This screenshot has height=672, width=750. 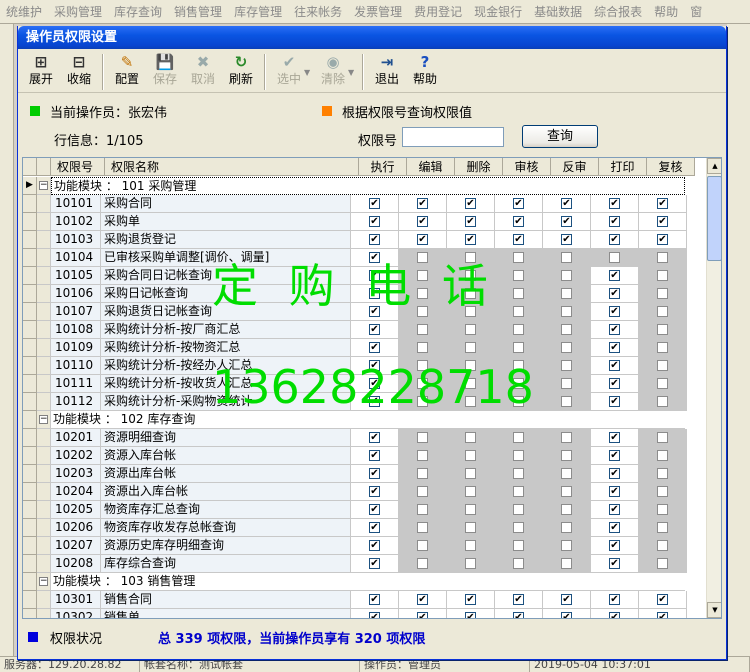 What do you see at coordinates (355, 456) in the screenshot?
I see `table-row: 10202 资源入库台帐 ✔ ✔` at bounding box center [355, 456].